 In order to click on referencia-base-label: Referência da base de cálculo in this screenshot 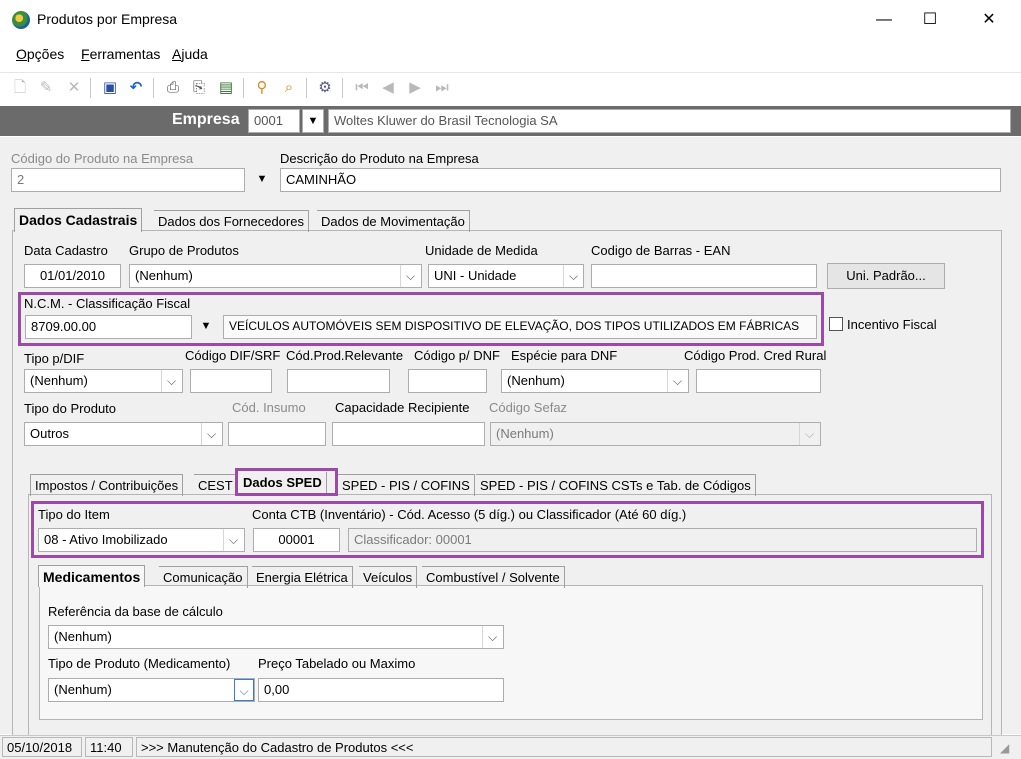, I will do `click(135, 611)`.